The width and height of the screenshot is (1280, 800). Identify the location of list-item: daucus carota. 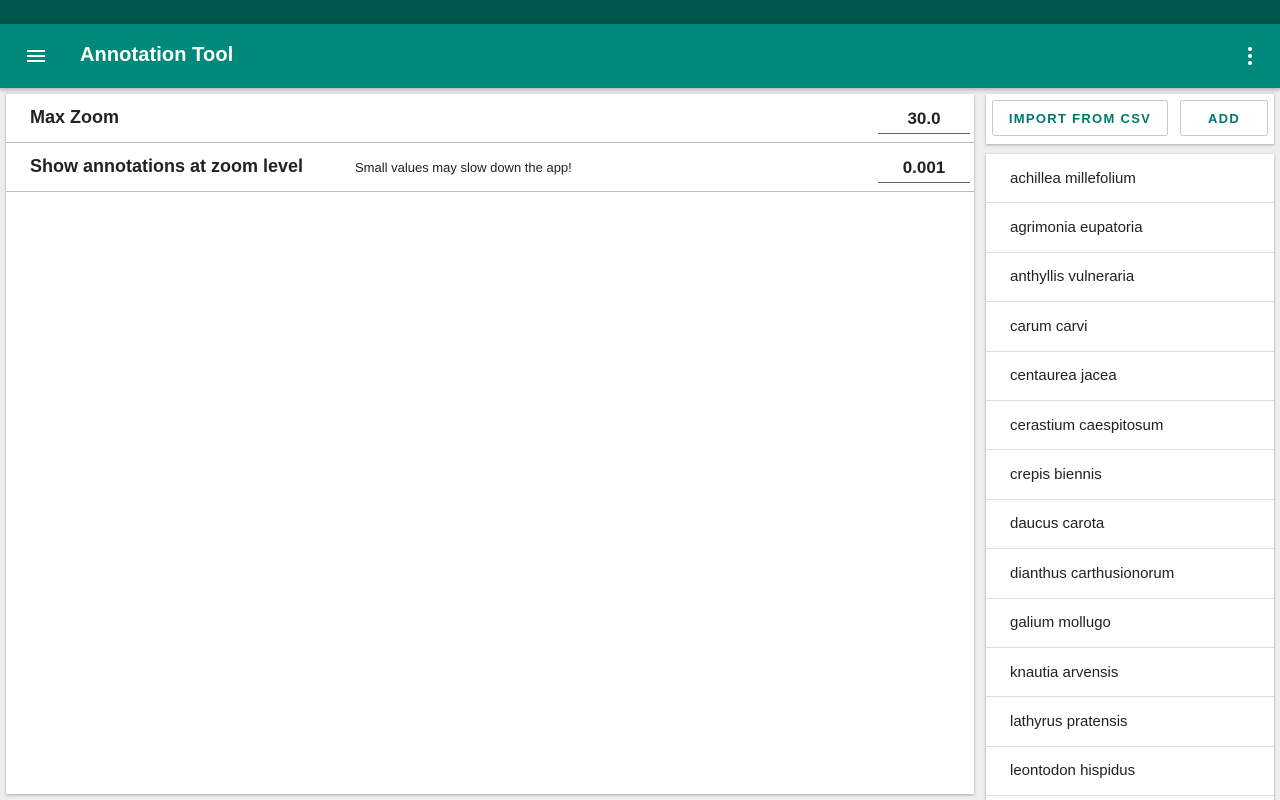
(1130, 525).